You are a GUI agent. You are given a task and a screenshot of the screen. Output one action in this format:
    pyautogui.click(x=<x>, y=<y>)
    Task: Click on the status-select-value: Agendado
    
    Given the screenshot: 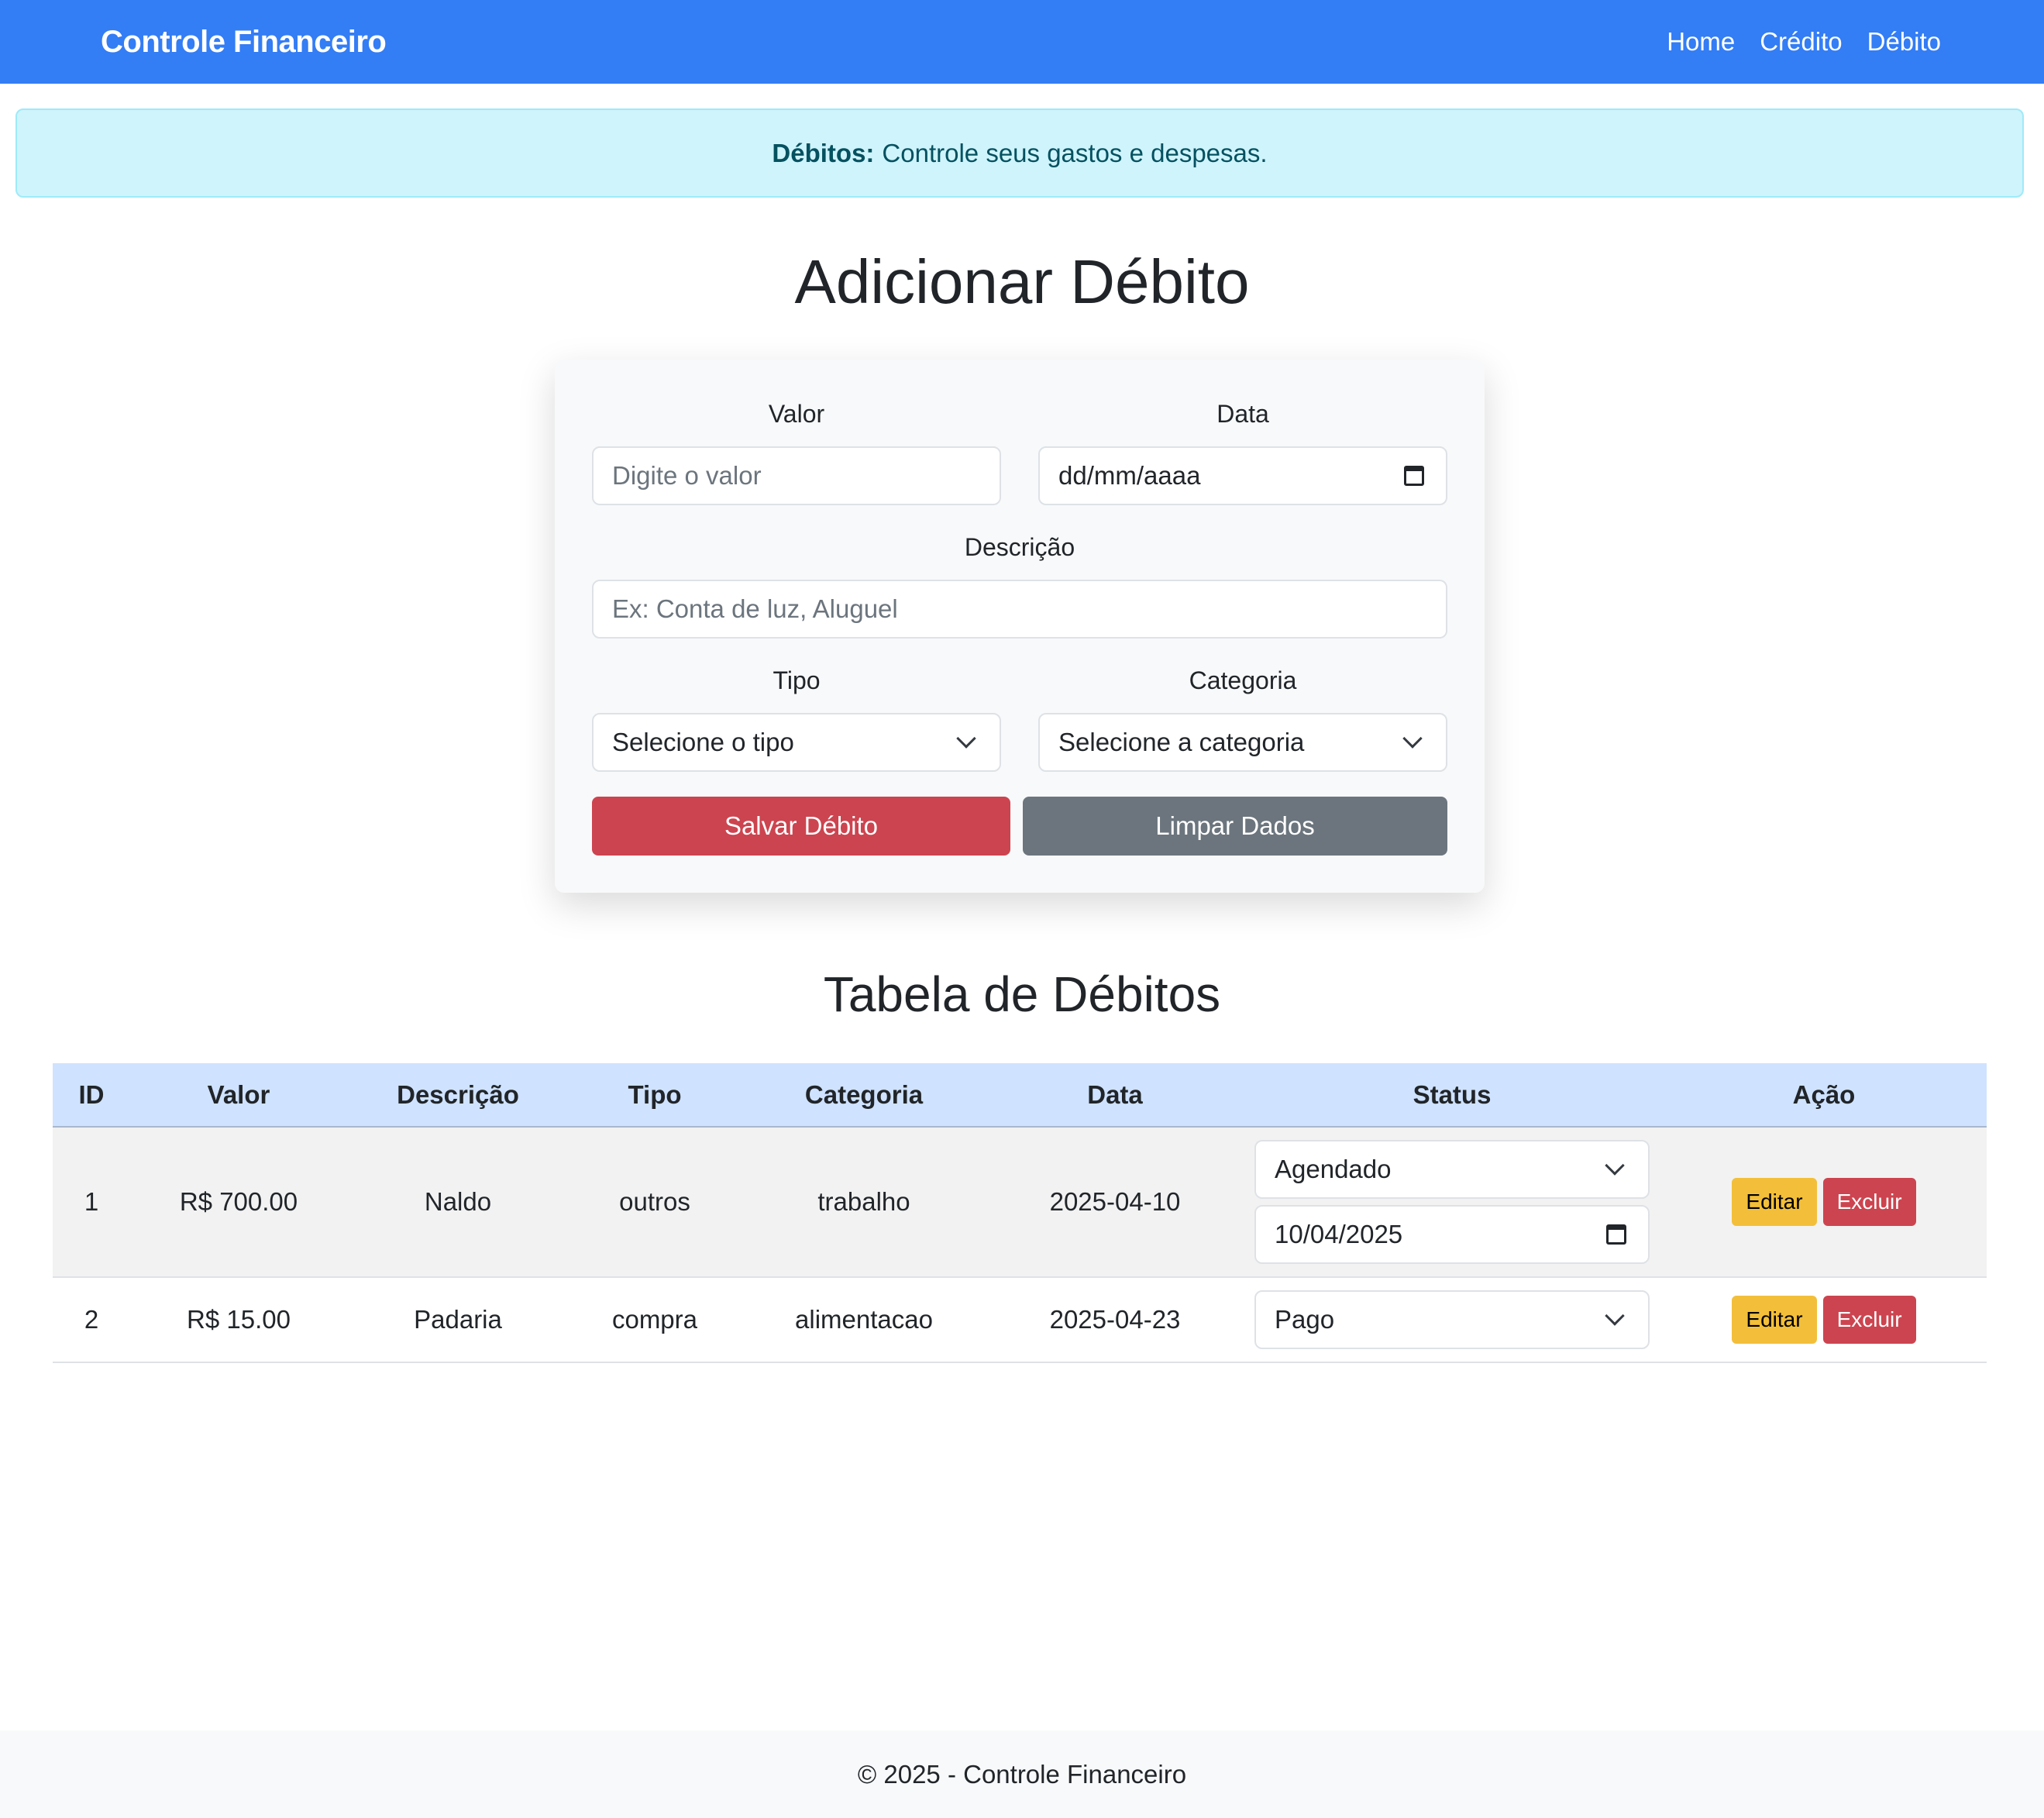 What is the action you would take?
    pyautogui.click(x=1333, y=1169)
    